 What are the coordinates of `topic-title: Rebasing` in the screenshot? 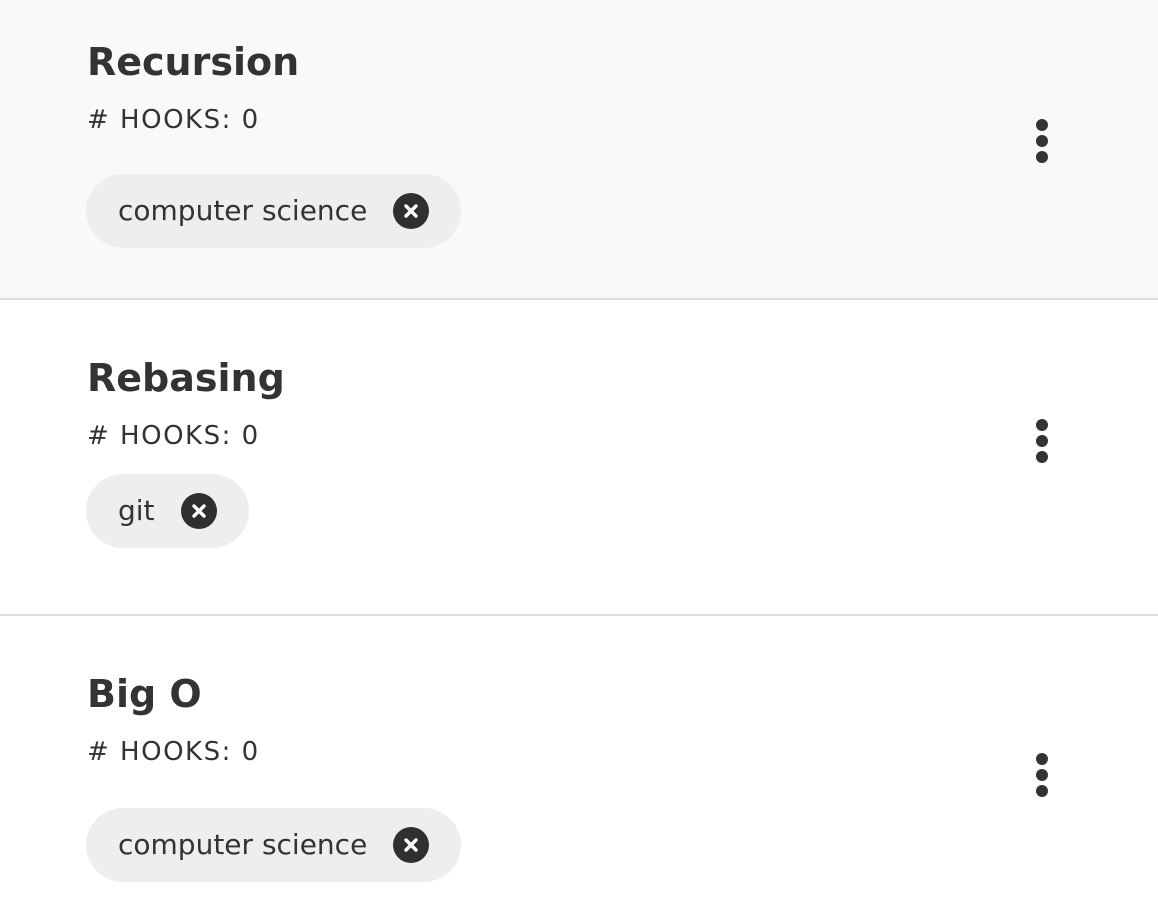 It's located at (186, 378).